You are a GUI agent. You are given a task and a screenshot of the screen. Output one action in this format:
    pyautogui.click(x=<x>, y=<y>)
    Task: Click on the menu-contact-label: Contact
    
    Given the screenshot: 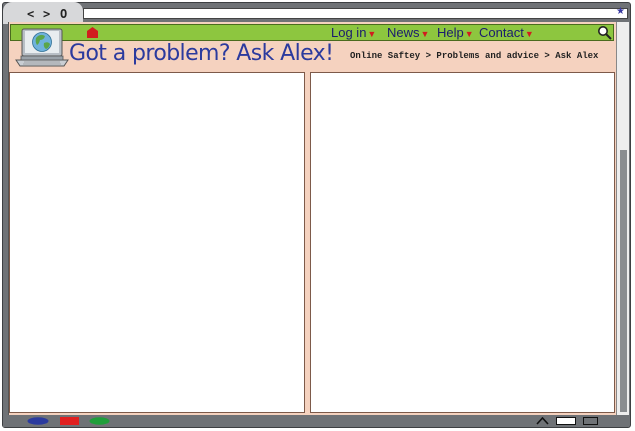 What is the action you would take?
    pyautogui.click(x=501, y=32)
    